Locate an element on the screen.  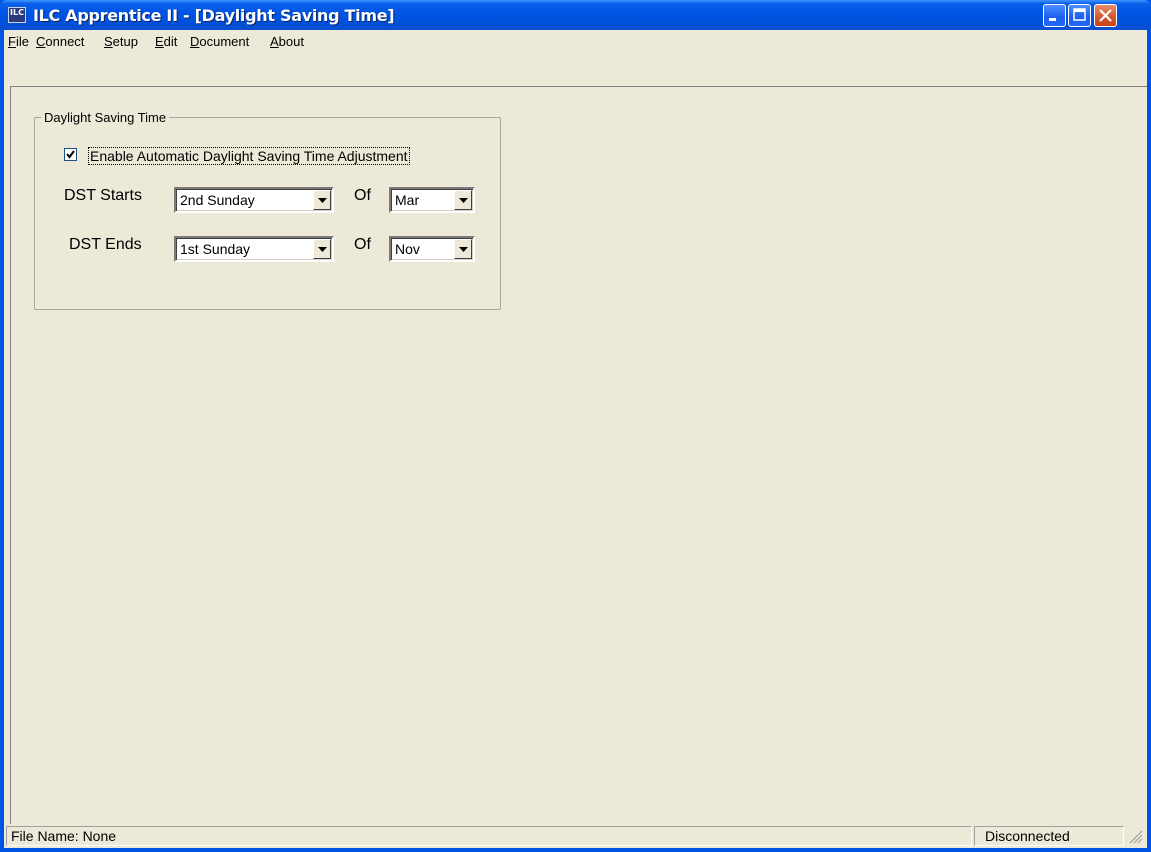
checkmark-icon is located at coordinates (70, 154).